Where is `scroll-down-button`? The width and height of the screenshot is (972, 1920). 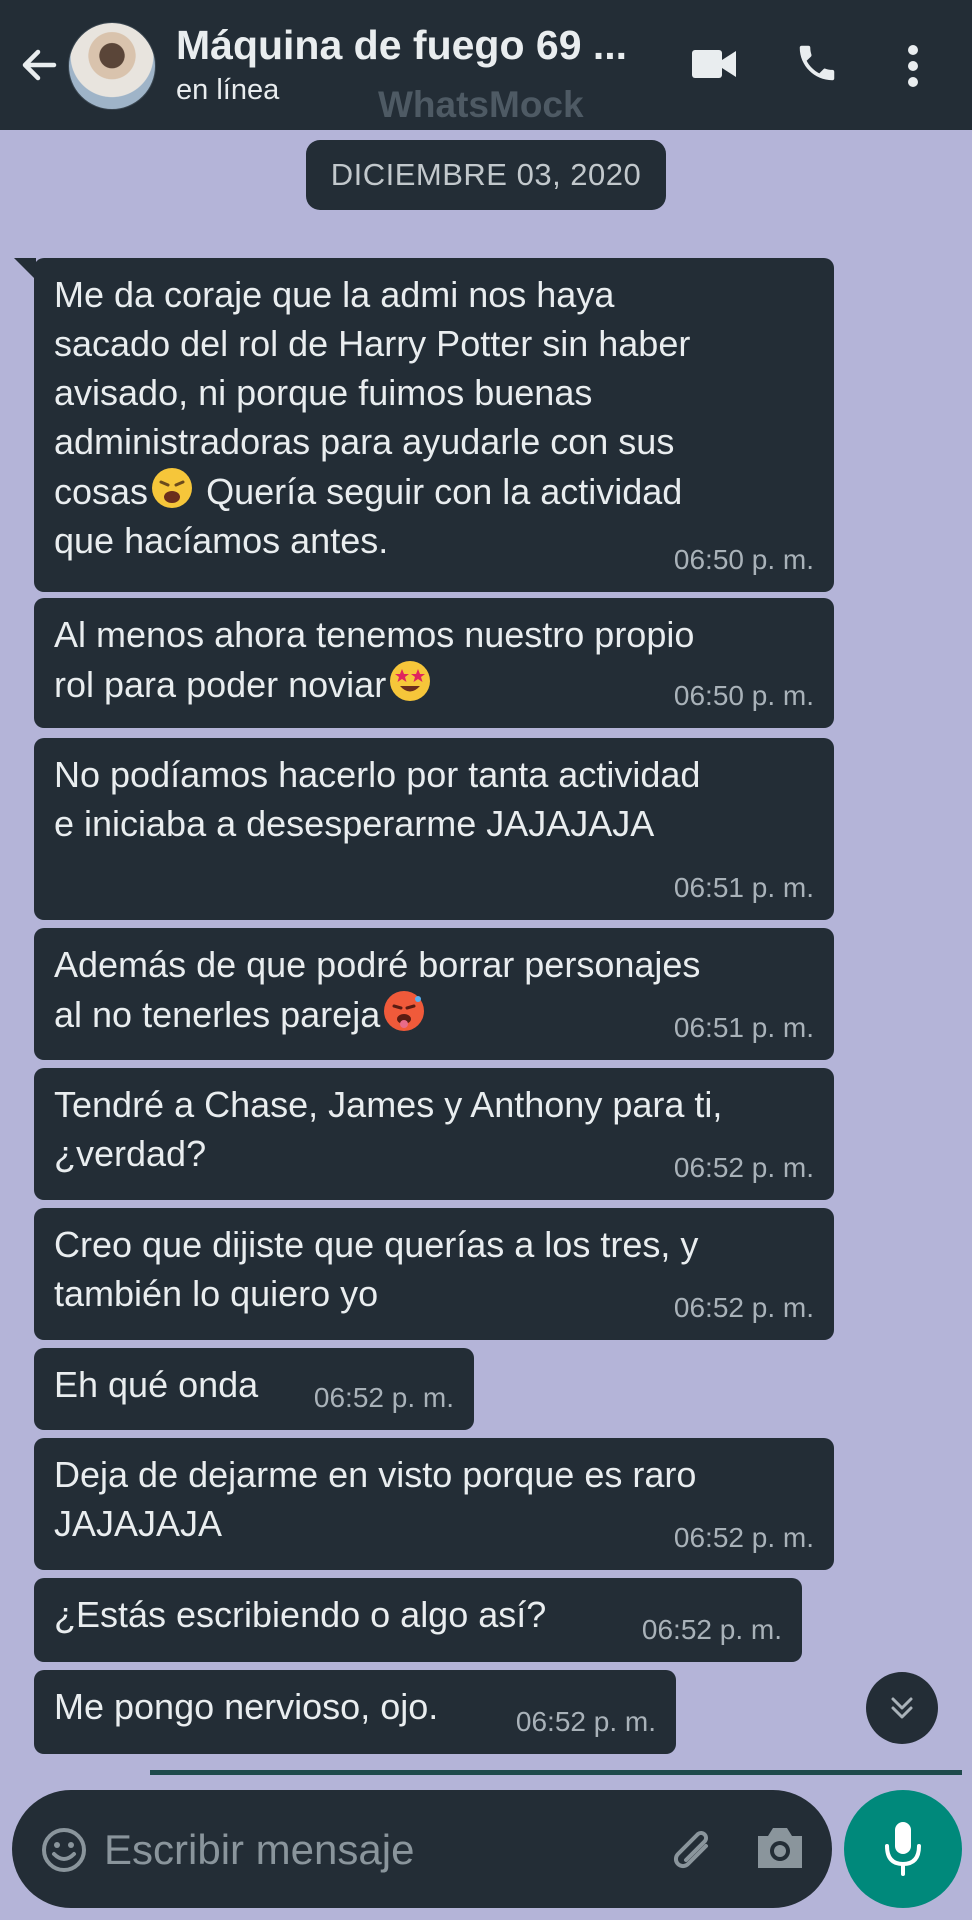
scroll-down-button is located at coordinates (902, 1708).